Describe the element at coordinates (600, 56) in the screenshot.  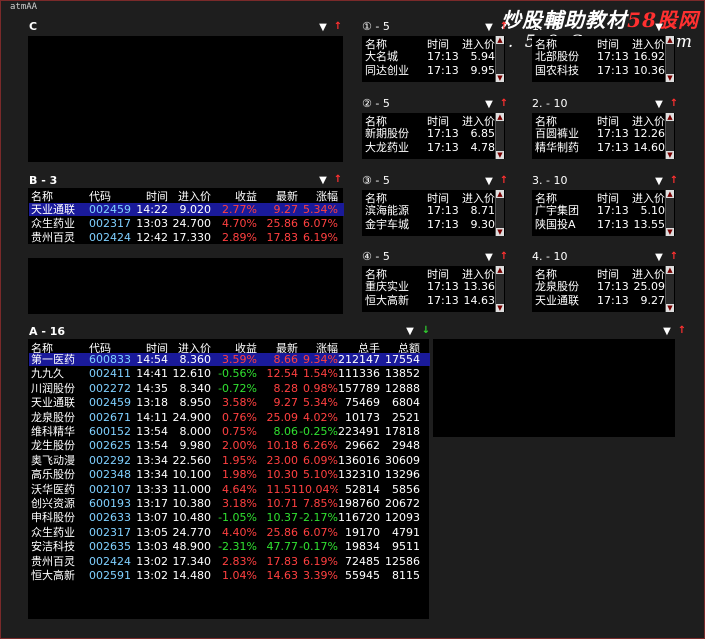
I see `list-item: 北部股份 17:13 16.92` at that location.